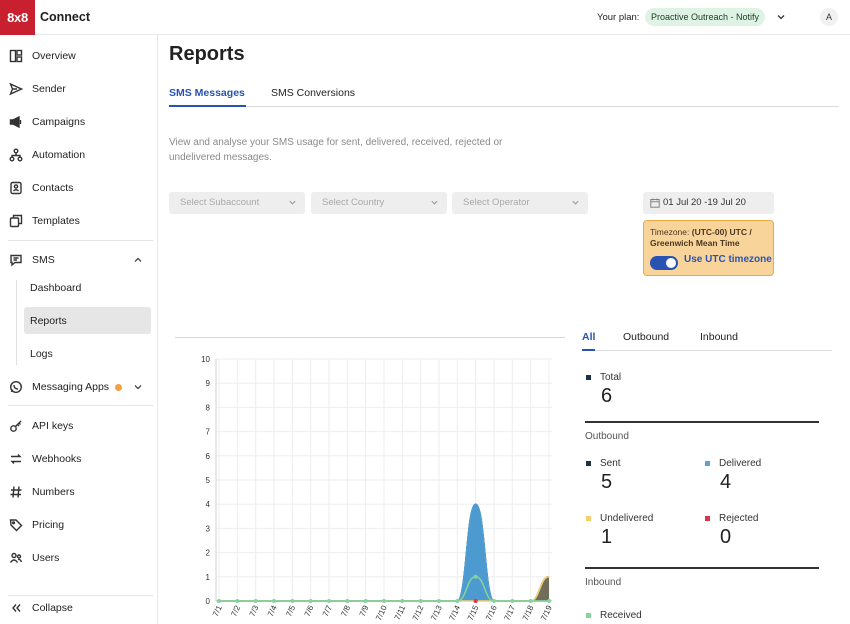  I want to click on stats-tabs: All Outbound Inbound, so click(707, 339).